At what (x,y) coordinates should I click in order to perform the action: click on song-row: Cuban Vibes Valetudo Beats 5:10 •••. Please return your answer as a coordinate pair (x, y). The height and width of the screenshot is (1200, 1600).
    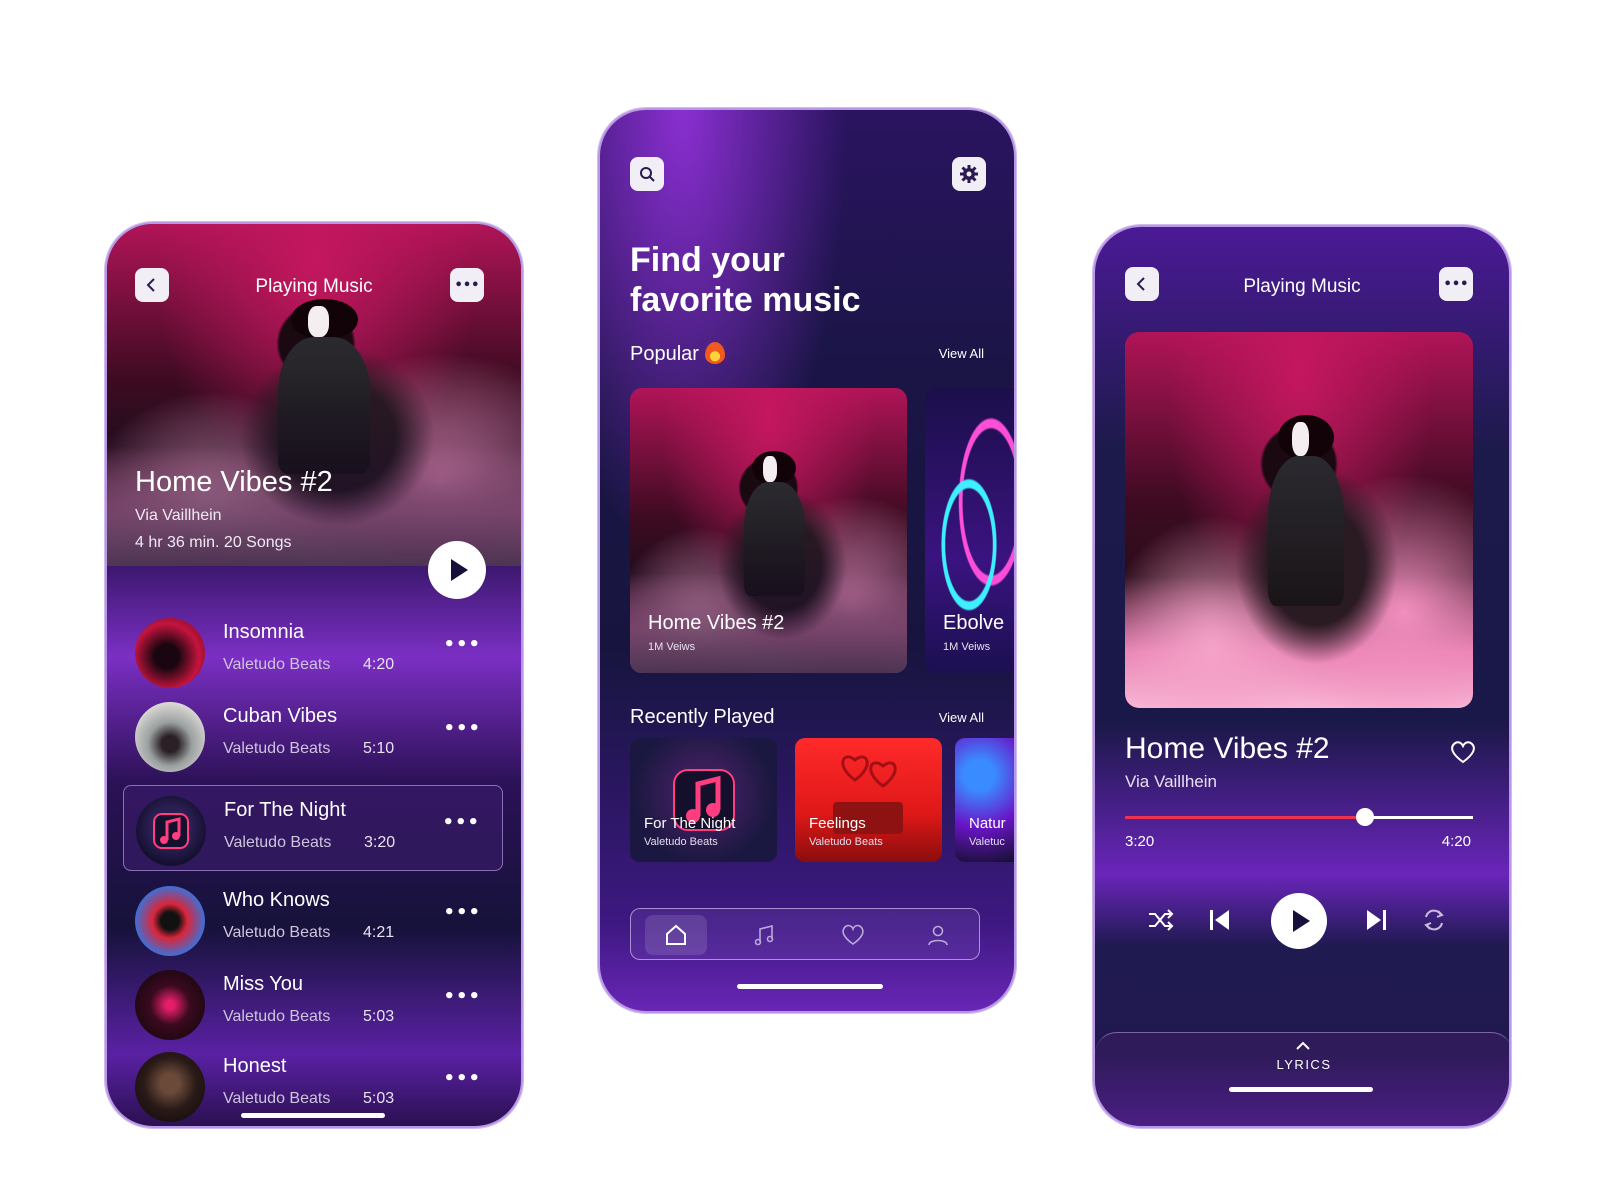
    Looking at the image, I should click on (313, 735).